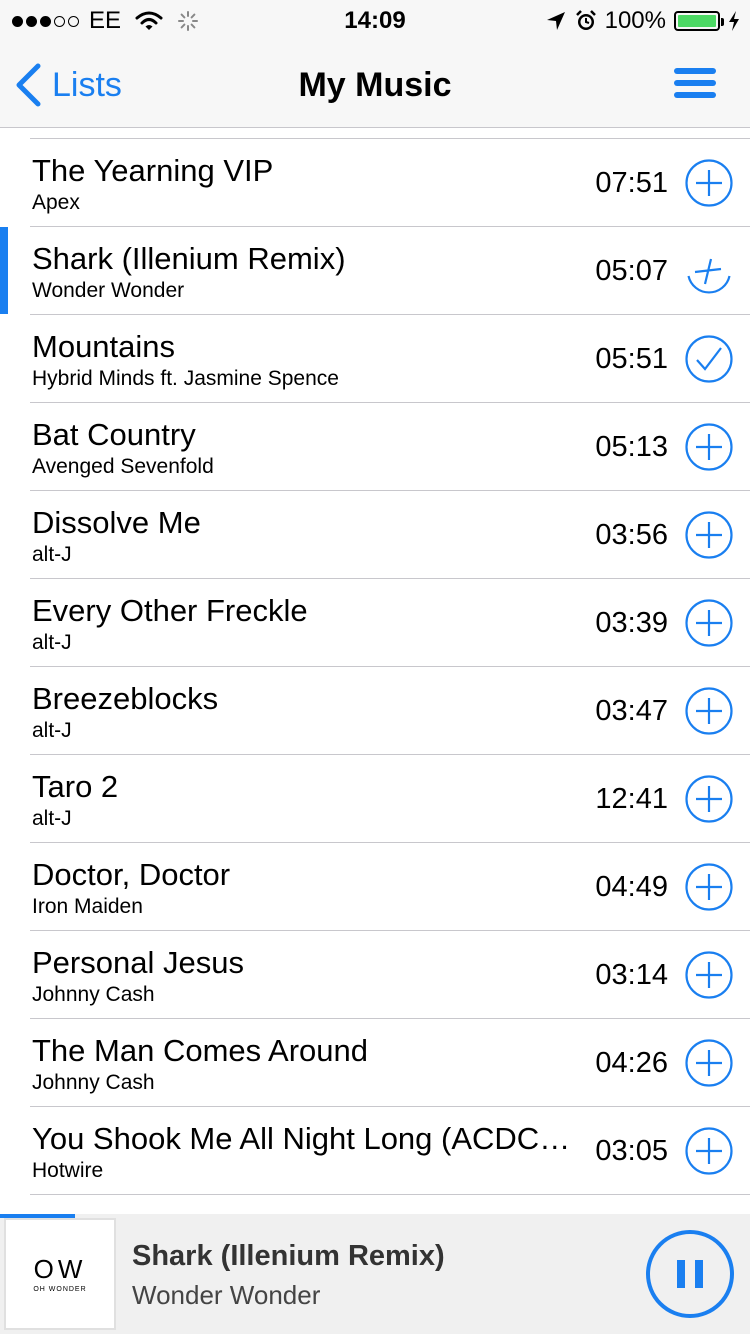 This screenshot has height=1334, width=750. I want to click on song-artist: Apex, so click(56, 202).